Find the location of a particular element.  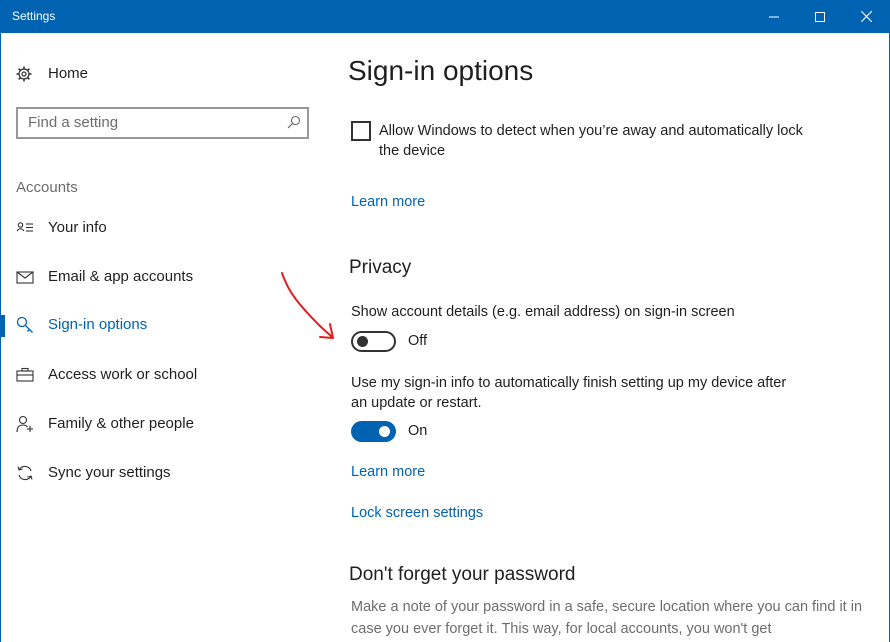

selected-indicator is located at coordinates (2, 326).